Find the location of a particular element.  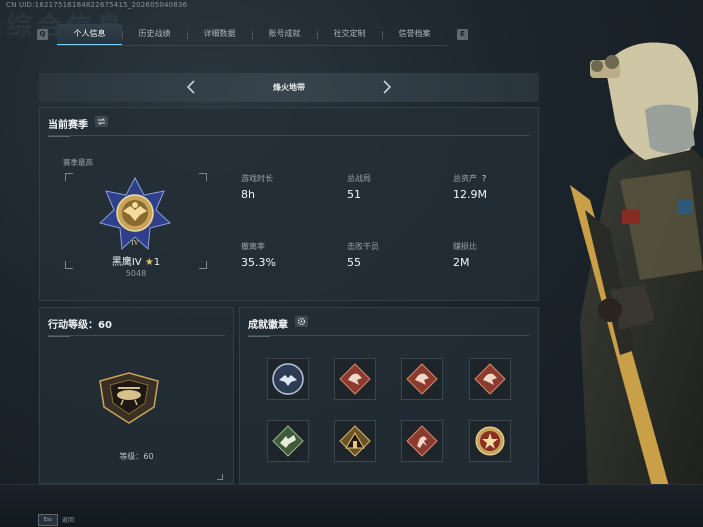

tab-prev-key-hint: Q is located at coordinates (42, 34).